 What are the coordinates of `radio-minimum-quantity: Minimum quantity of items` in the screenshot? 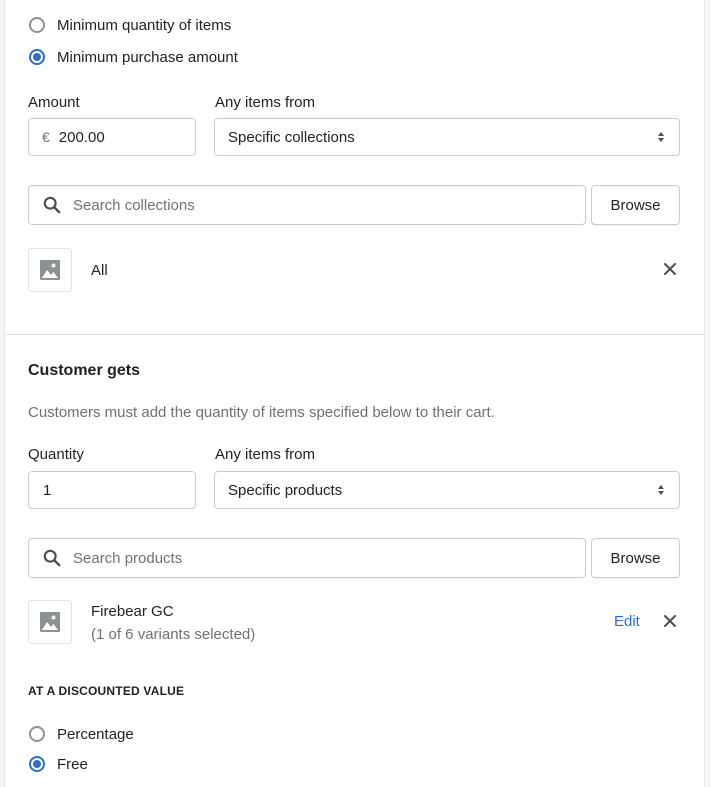 It's located at (130, 25).